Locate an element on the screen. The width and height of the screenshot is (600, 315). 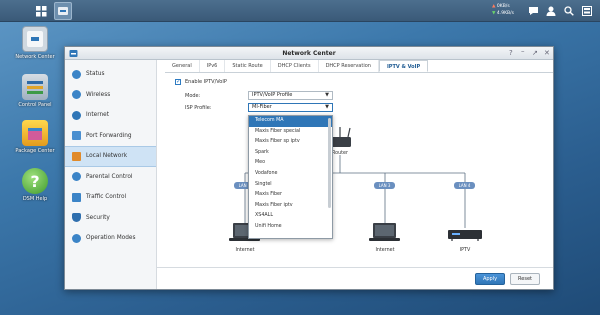
chat-icon is located at coordinates (533, 11).